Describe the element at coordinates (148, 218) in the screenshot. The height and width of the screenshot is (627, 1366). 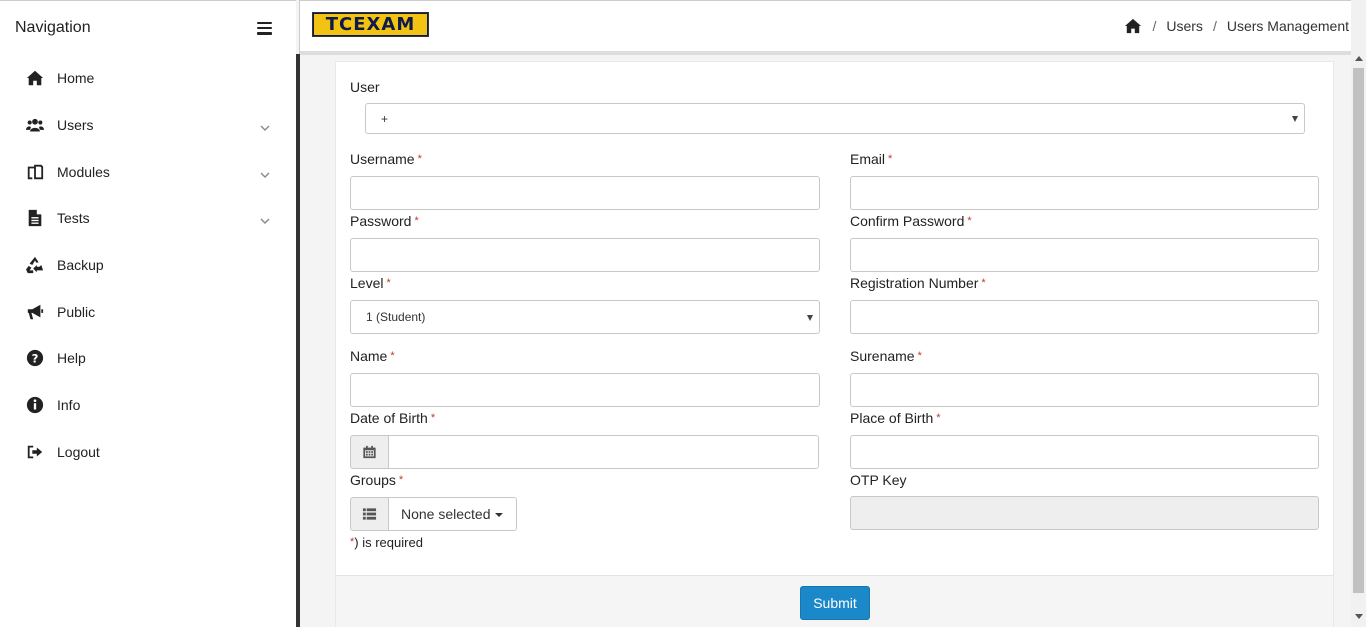
I see `sidebar-item-tests: Tests` at that location.